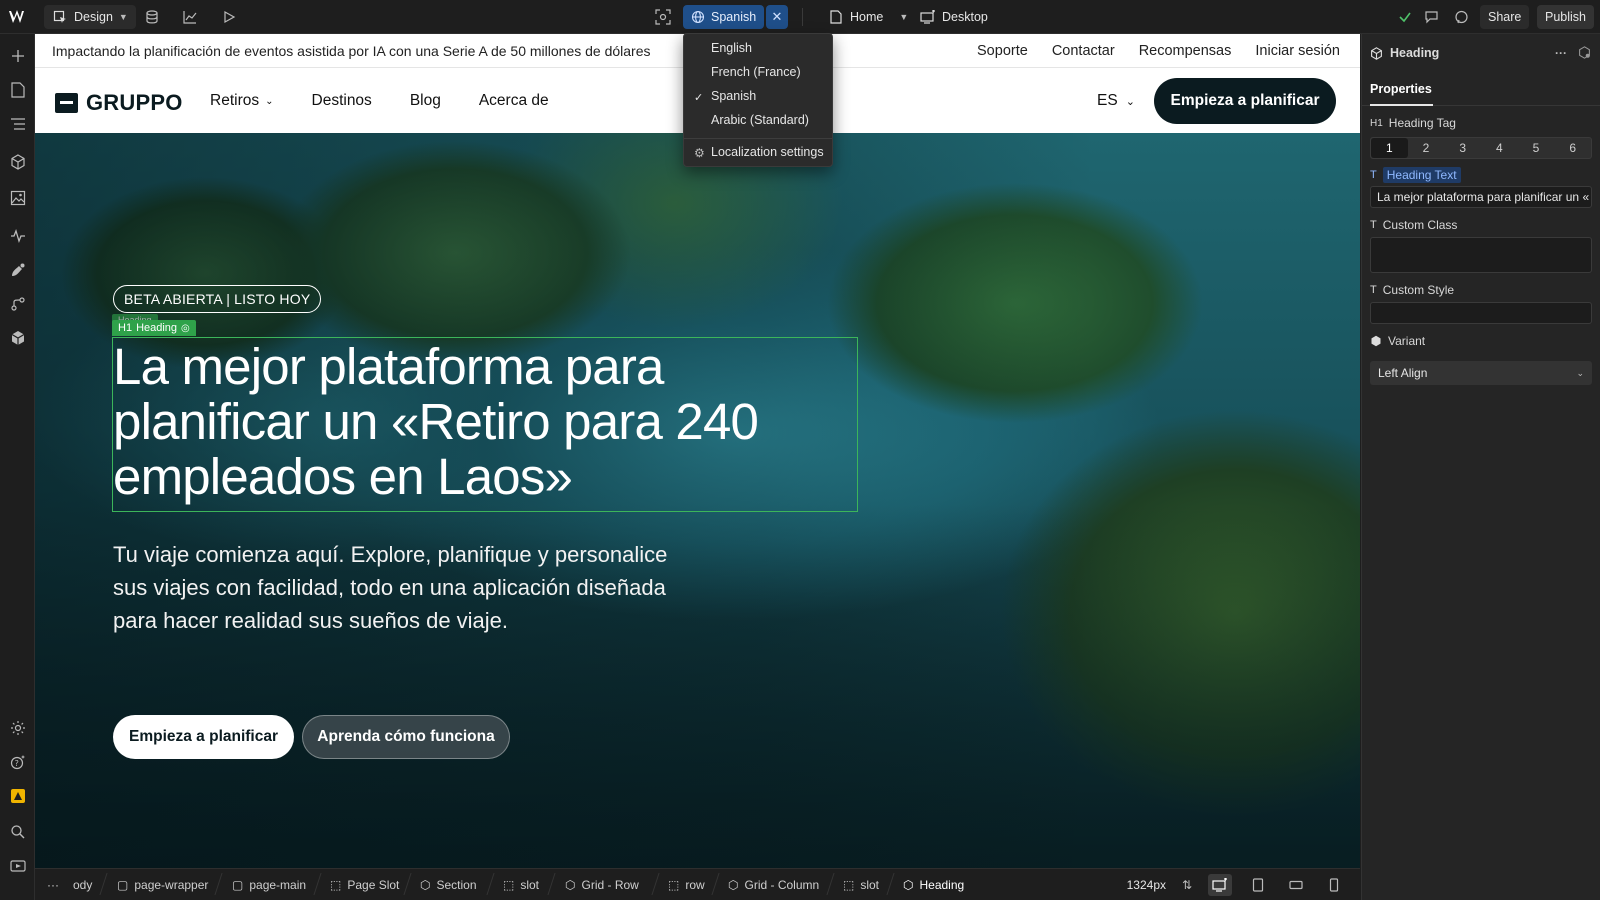 Image resolution: width=1600 pixels, height=900 pixels. Describe the element at coordinates (18, 304) in the screenshot. I see `logic-flows-icon` at that location.